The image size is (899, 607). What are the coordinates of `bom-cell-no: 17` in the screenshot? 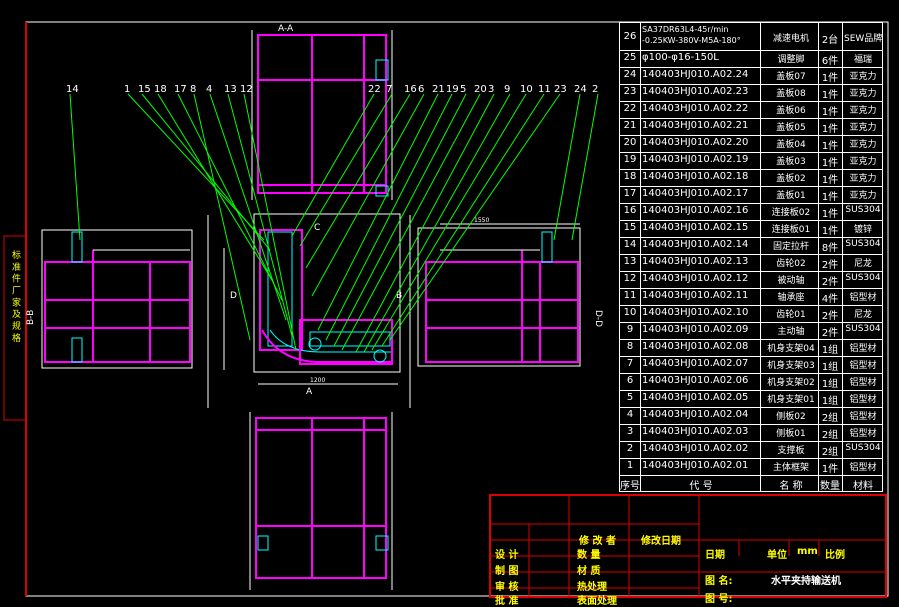 It's located at (630, 193).